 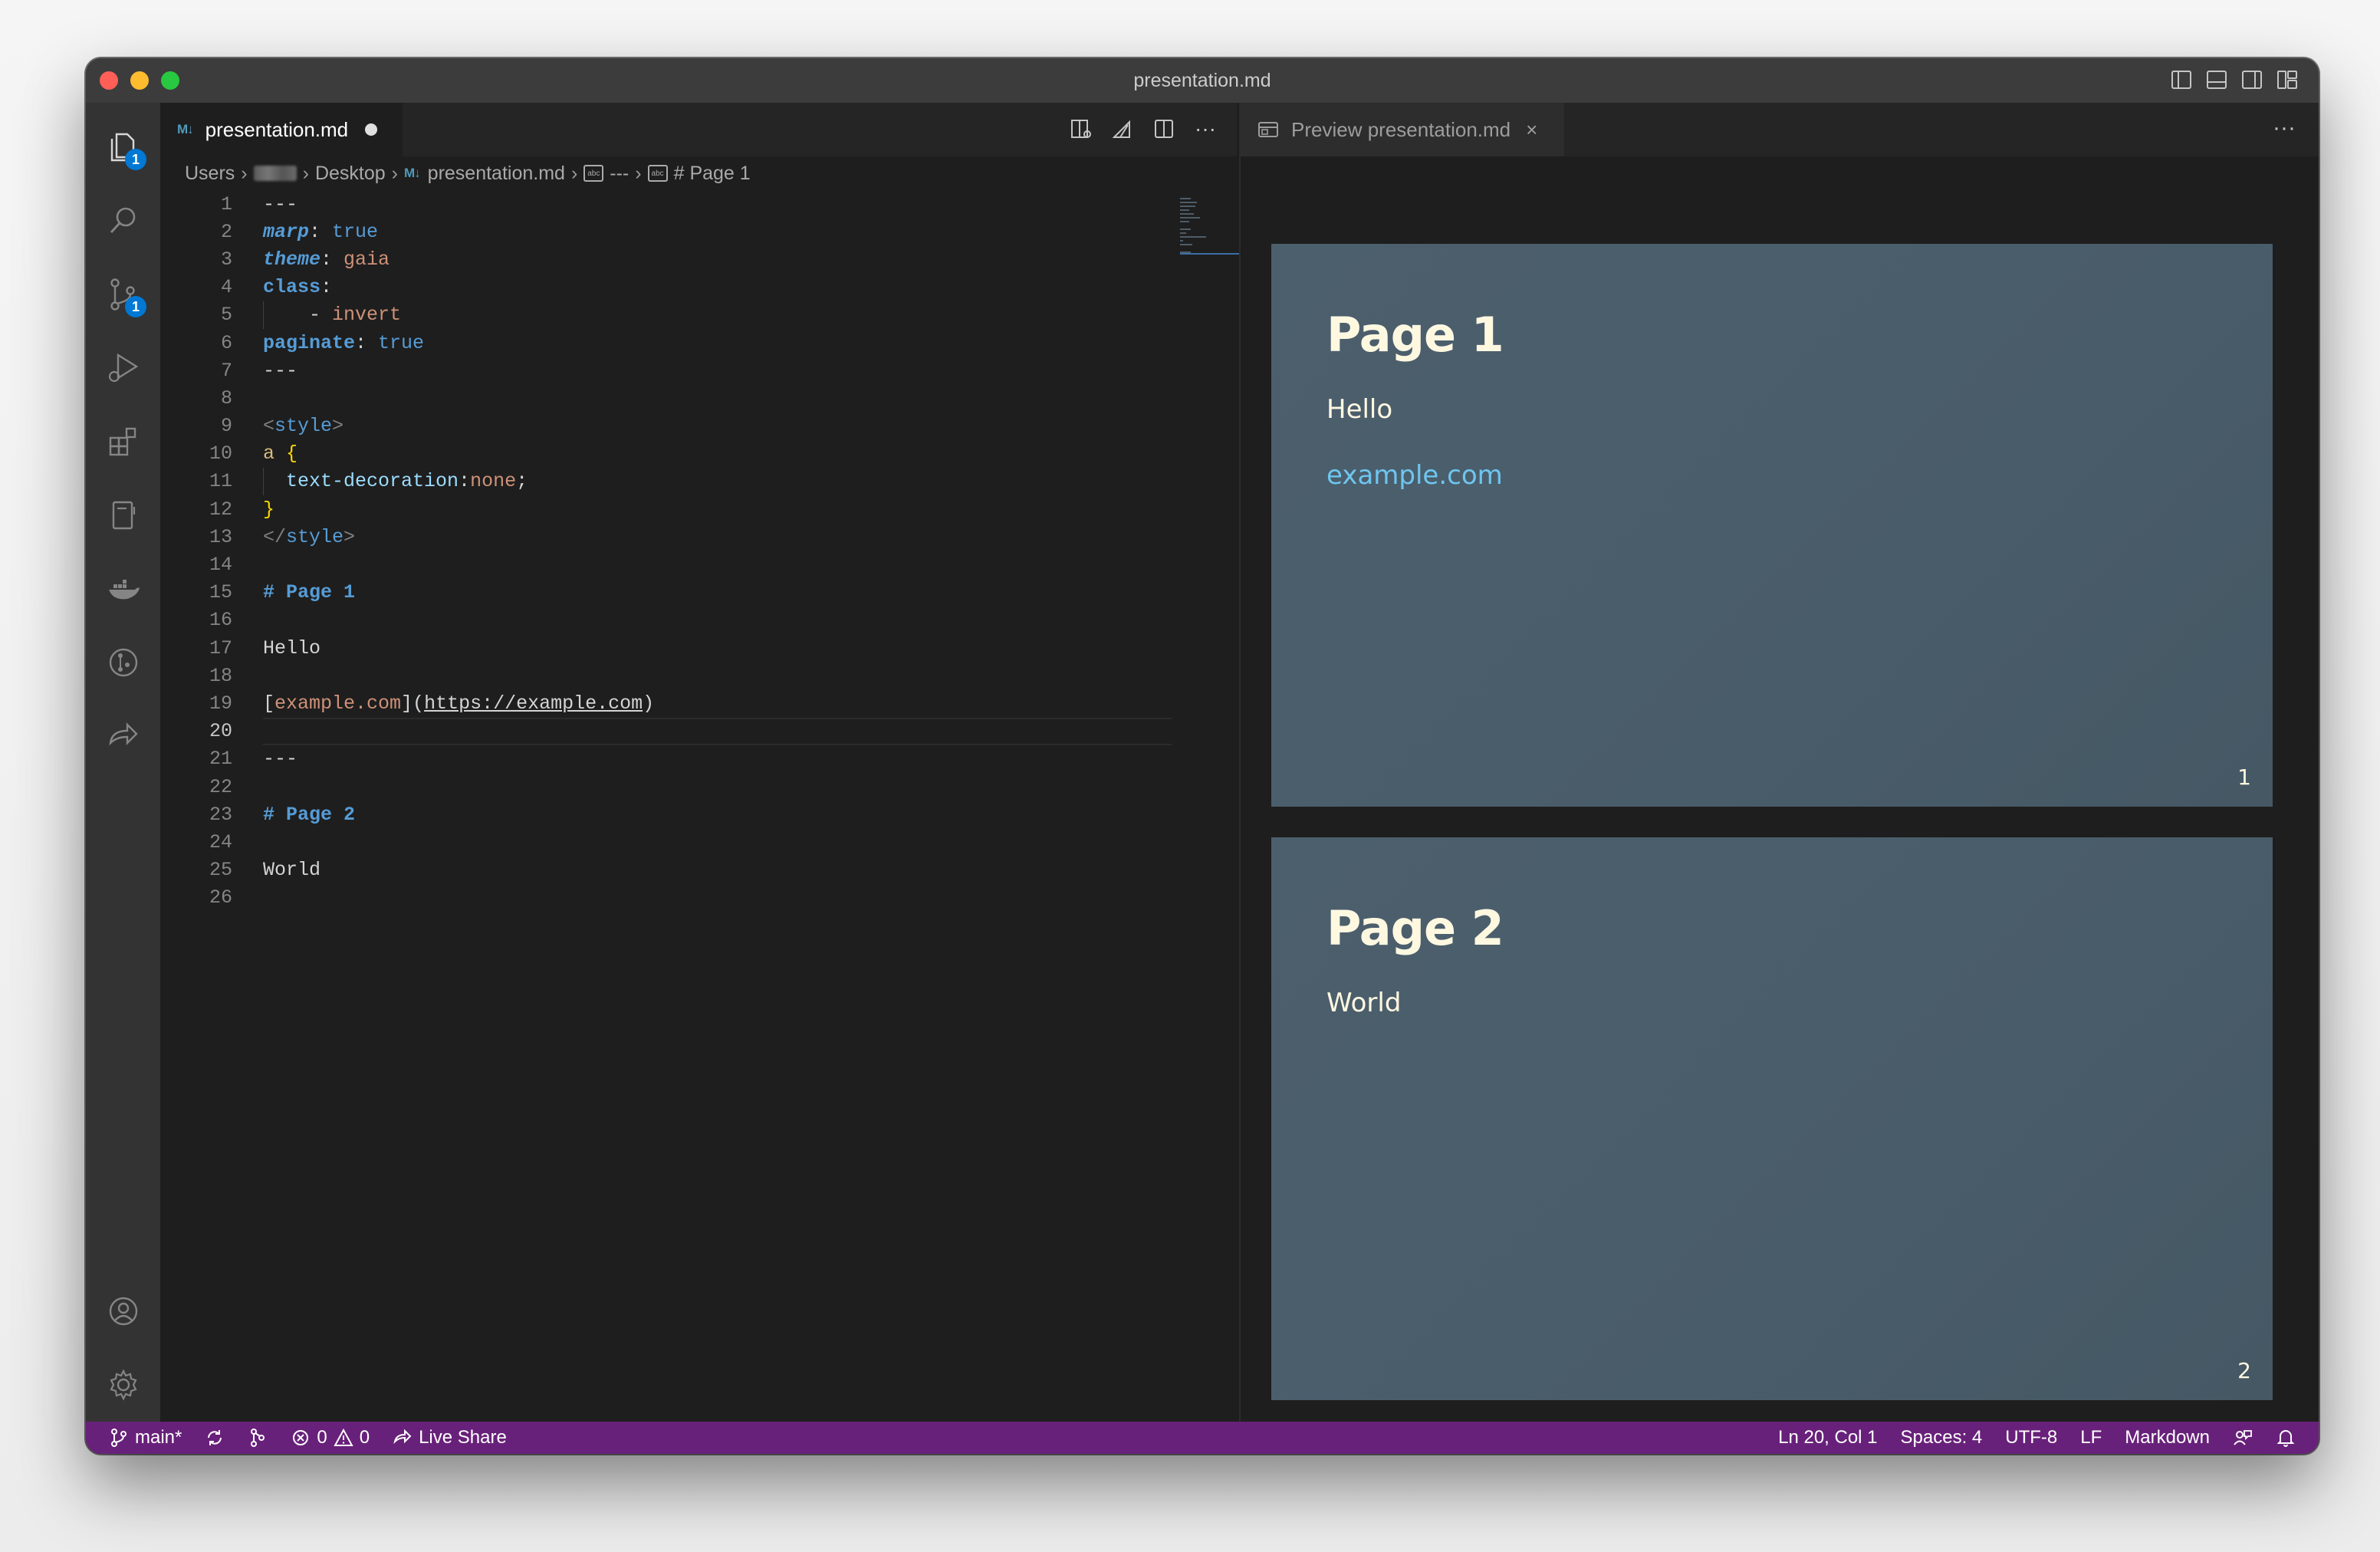 What do you see at coordinates (1942, 1437) in the screenshot?
I see `indentation: Spaces: 4` at bounding box center [1942, 1437].